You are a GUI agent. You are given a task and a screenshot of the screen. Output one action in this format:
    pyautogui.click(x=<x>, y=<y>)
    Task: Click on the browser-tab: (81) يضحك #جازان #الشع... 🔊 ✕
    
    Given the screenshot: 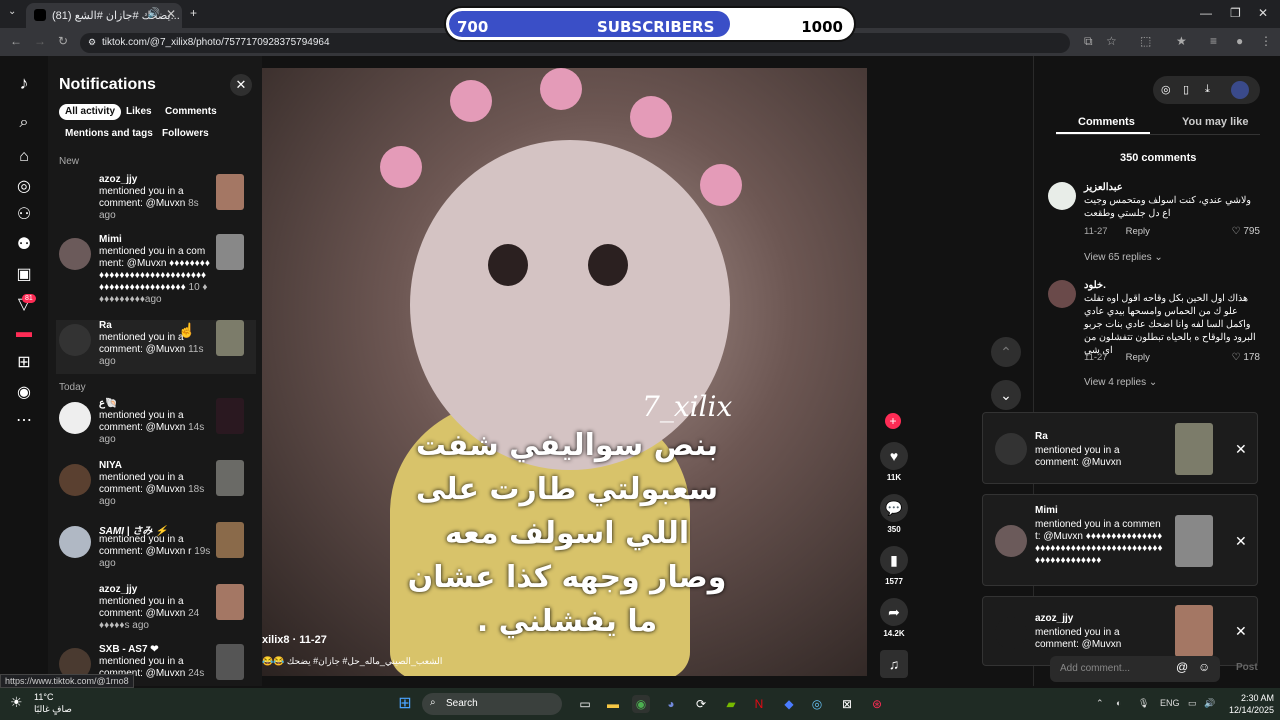 What is the action you would take?
    pyautogui.click(x=104, y=15)
    